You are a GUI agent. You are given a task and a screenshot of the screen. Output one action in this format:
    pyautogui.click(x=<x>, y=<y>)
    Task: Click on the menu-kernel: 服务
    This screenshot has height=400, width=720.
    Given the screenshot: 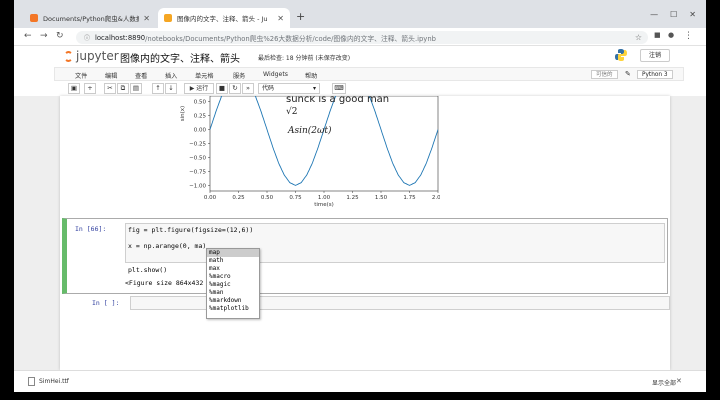 What is the action you would take?
    pyautogui.click(x=239, y=75)
    